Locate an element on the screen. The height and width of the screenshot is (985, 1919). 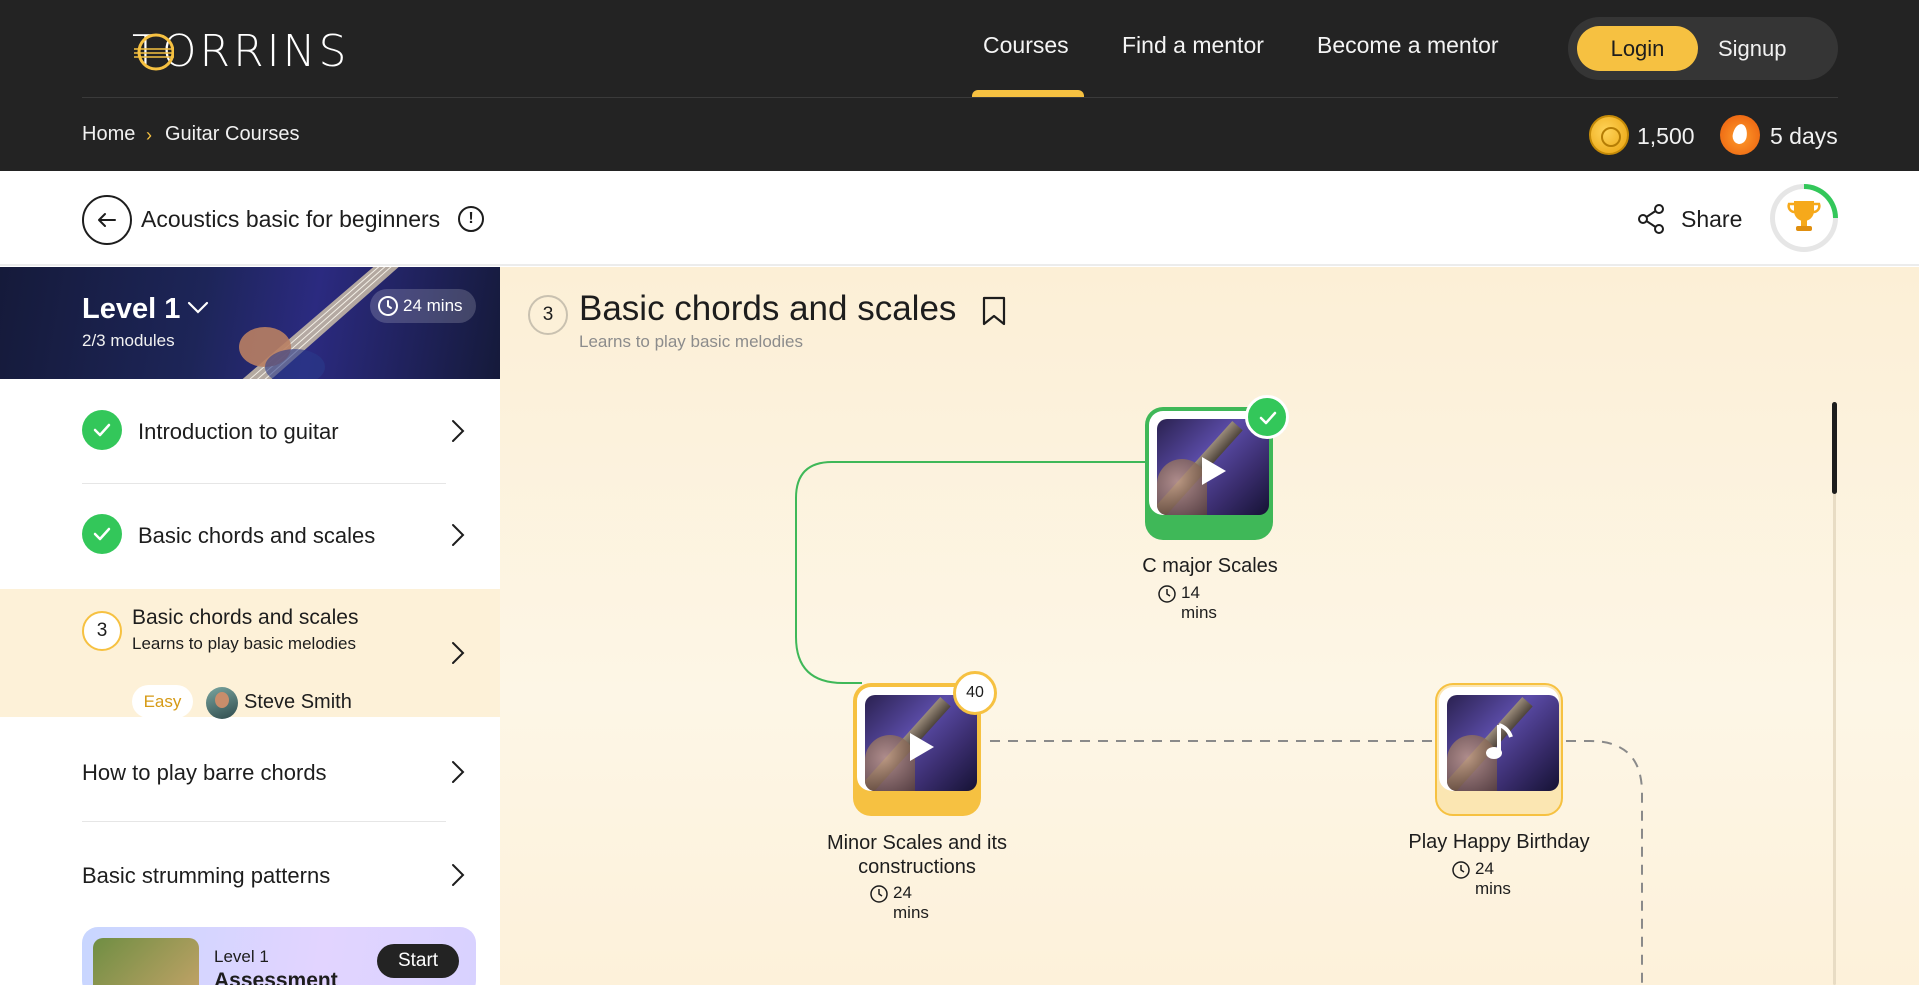
sidebar-item-label: Basic strumming patterns is located at coordinates (206, 875).